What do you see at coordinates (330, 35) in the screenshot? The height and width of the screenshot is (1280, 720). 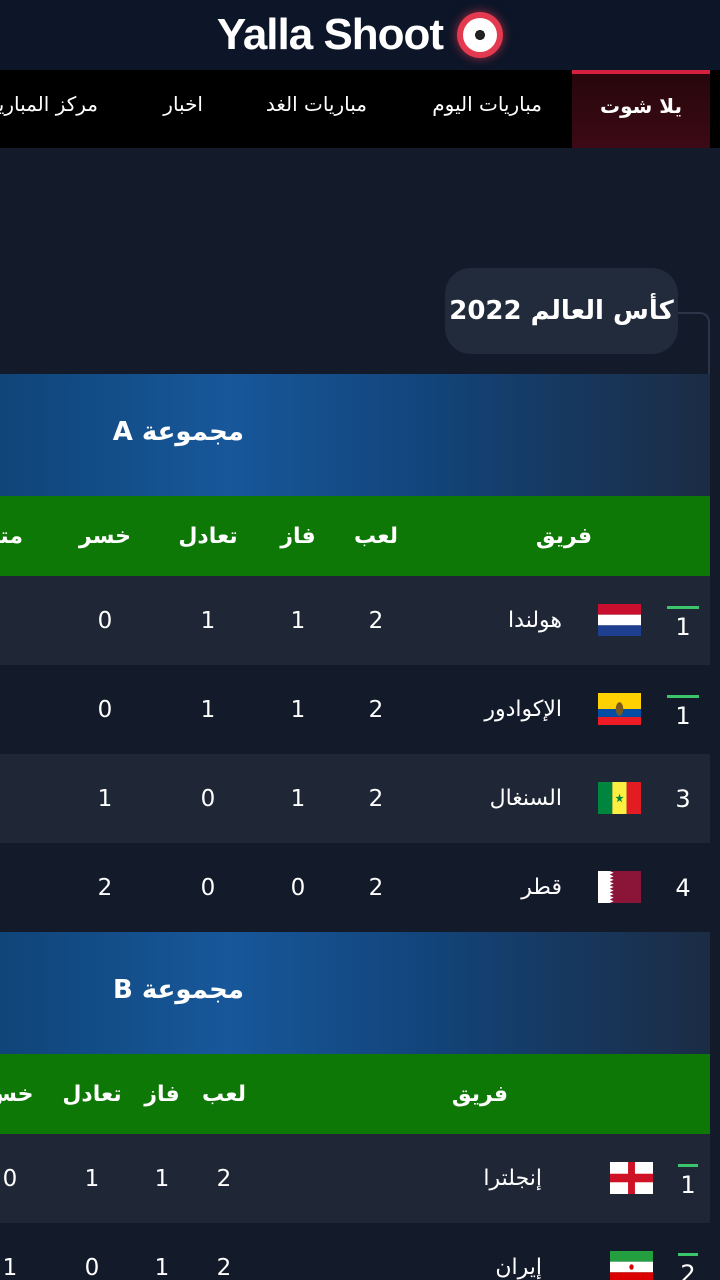 I see `site-title: Yalla Shoot` at bounding box center [330, 35].